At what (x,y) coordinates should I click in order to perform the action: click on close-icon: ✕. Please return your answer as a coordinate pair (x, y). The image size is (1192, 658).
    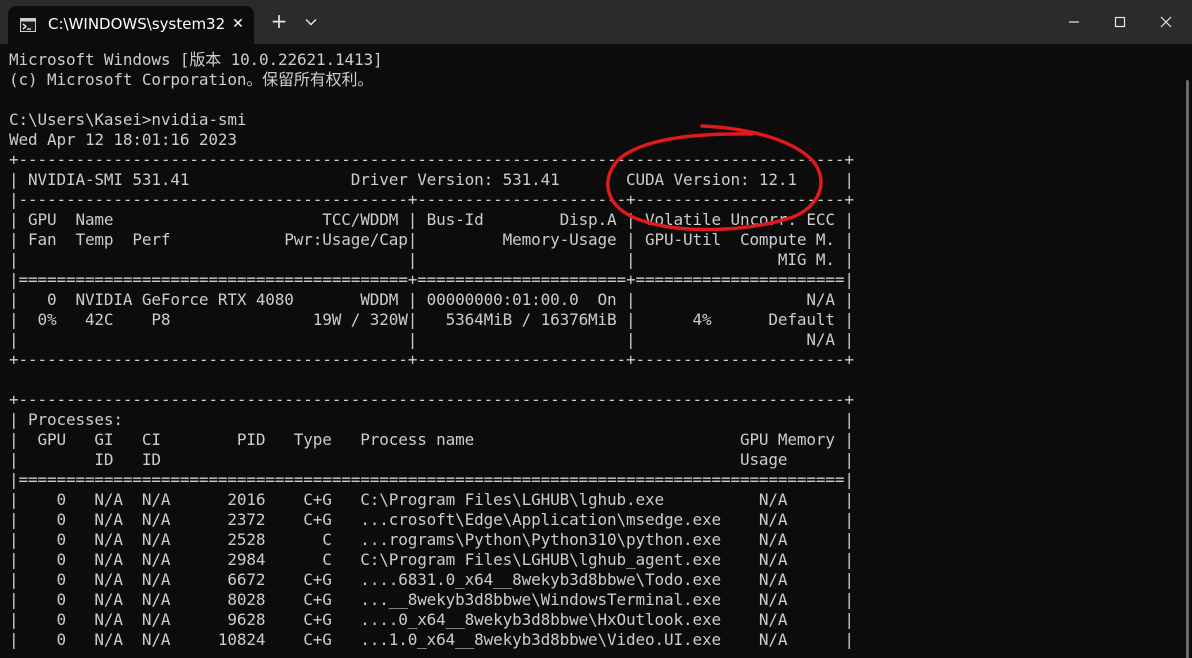
    Looking at the image, I should click on (238, 24).